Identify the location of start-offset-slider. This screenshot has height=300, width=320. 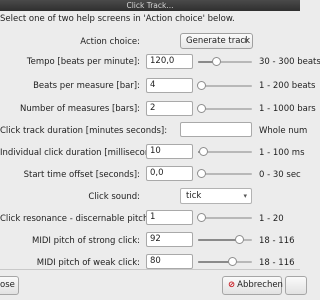
(224, 173).